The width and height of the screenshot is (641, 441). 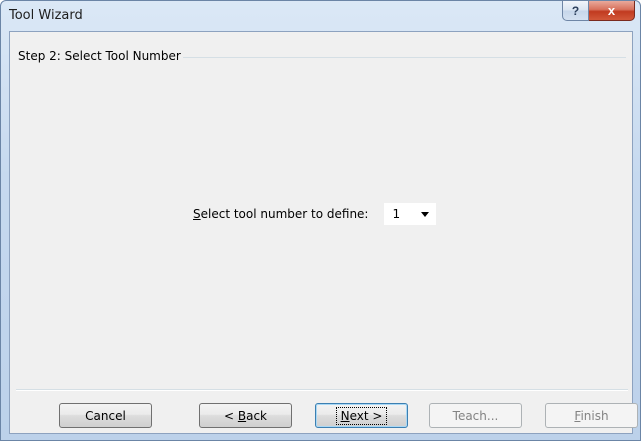 I want to click on step-title: Step 2: Select Tool Number, so click(x=99, y=56).